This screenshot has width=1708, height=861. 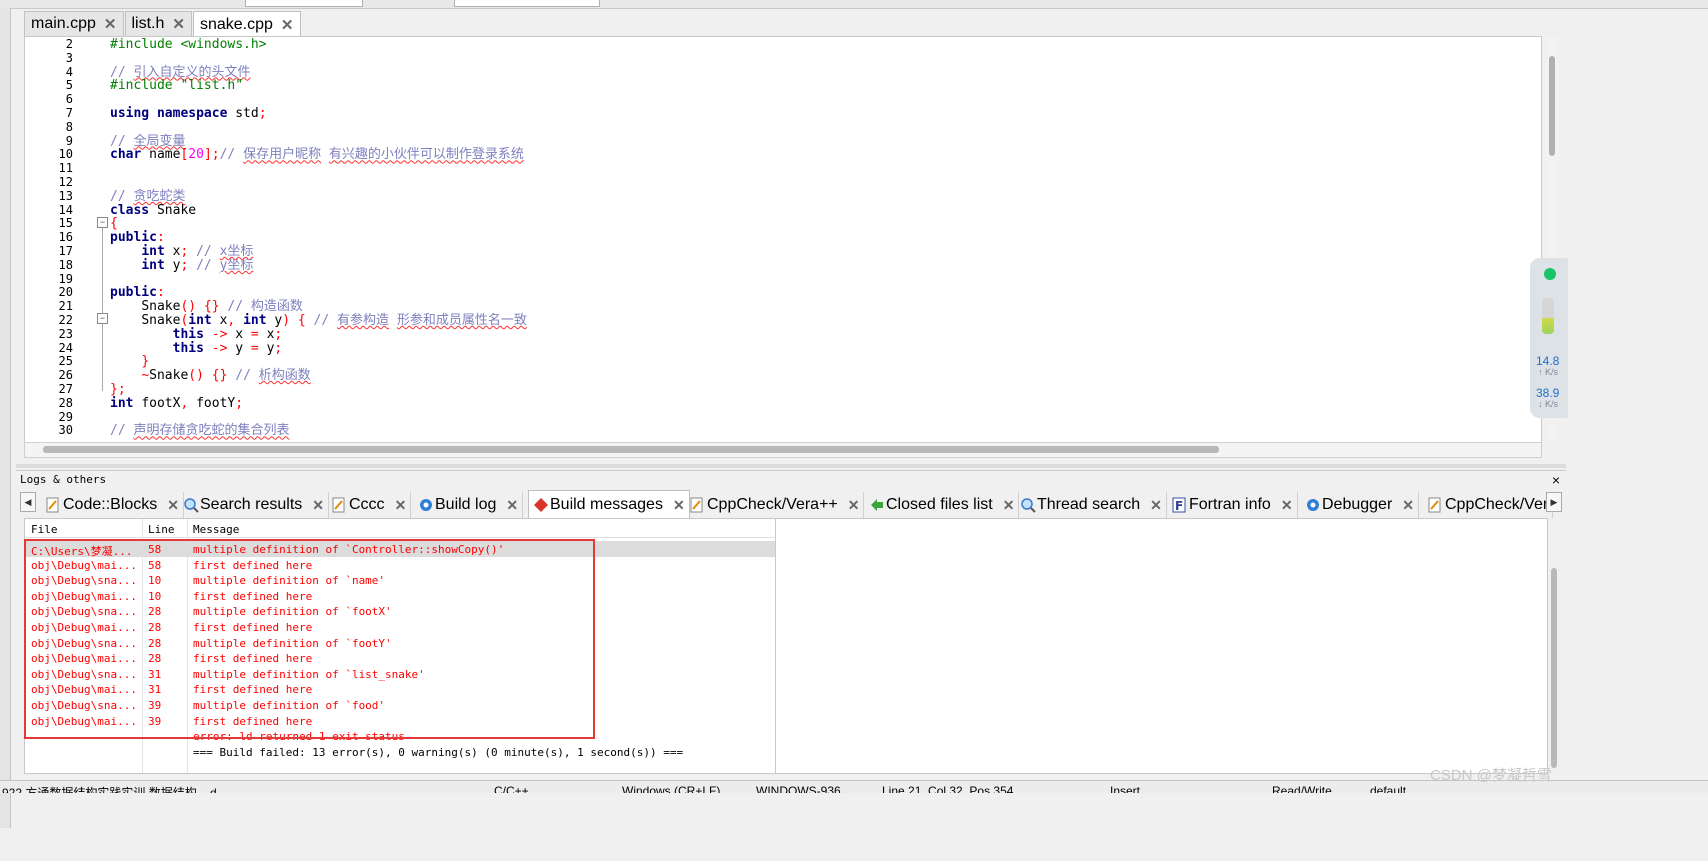 I want to click on line-number: 20, so click(x=65, y=292).